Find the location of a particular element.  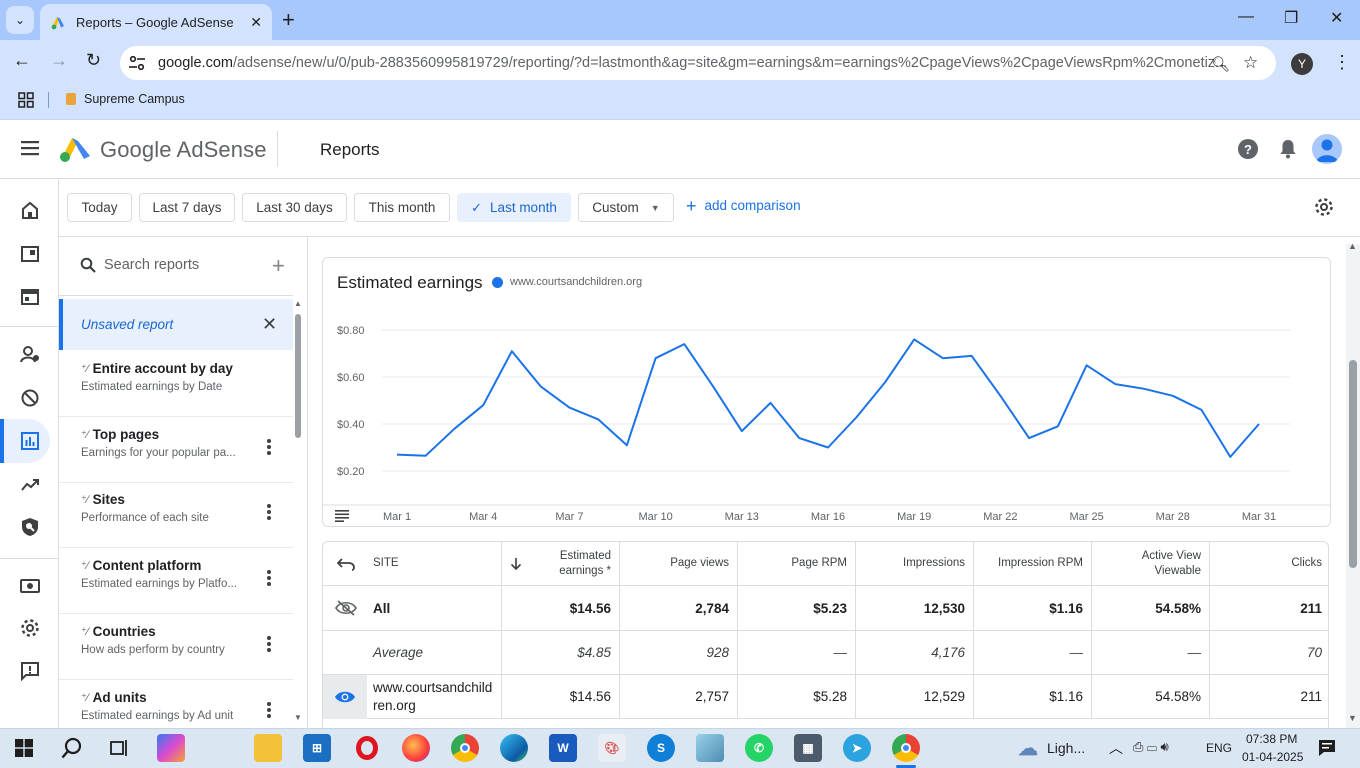

chart-legend-toggle-icon is located at coordinates (342, 516).